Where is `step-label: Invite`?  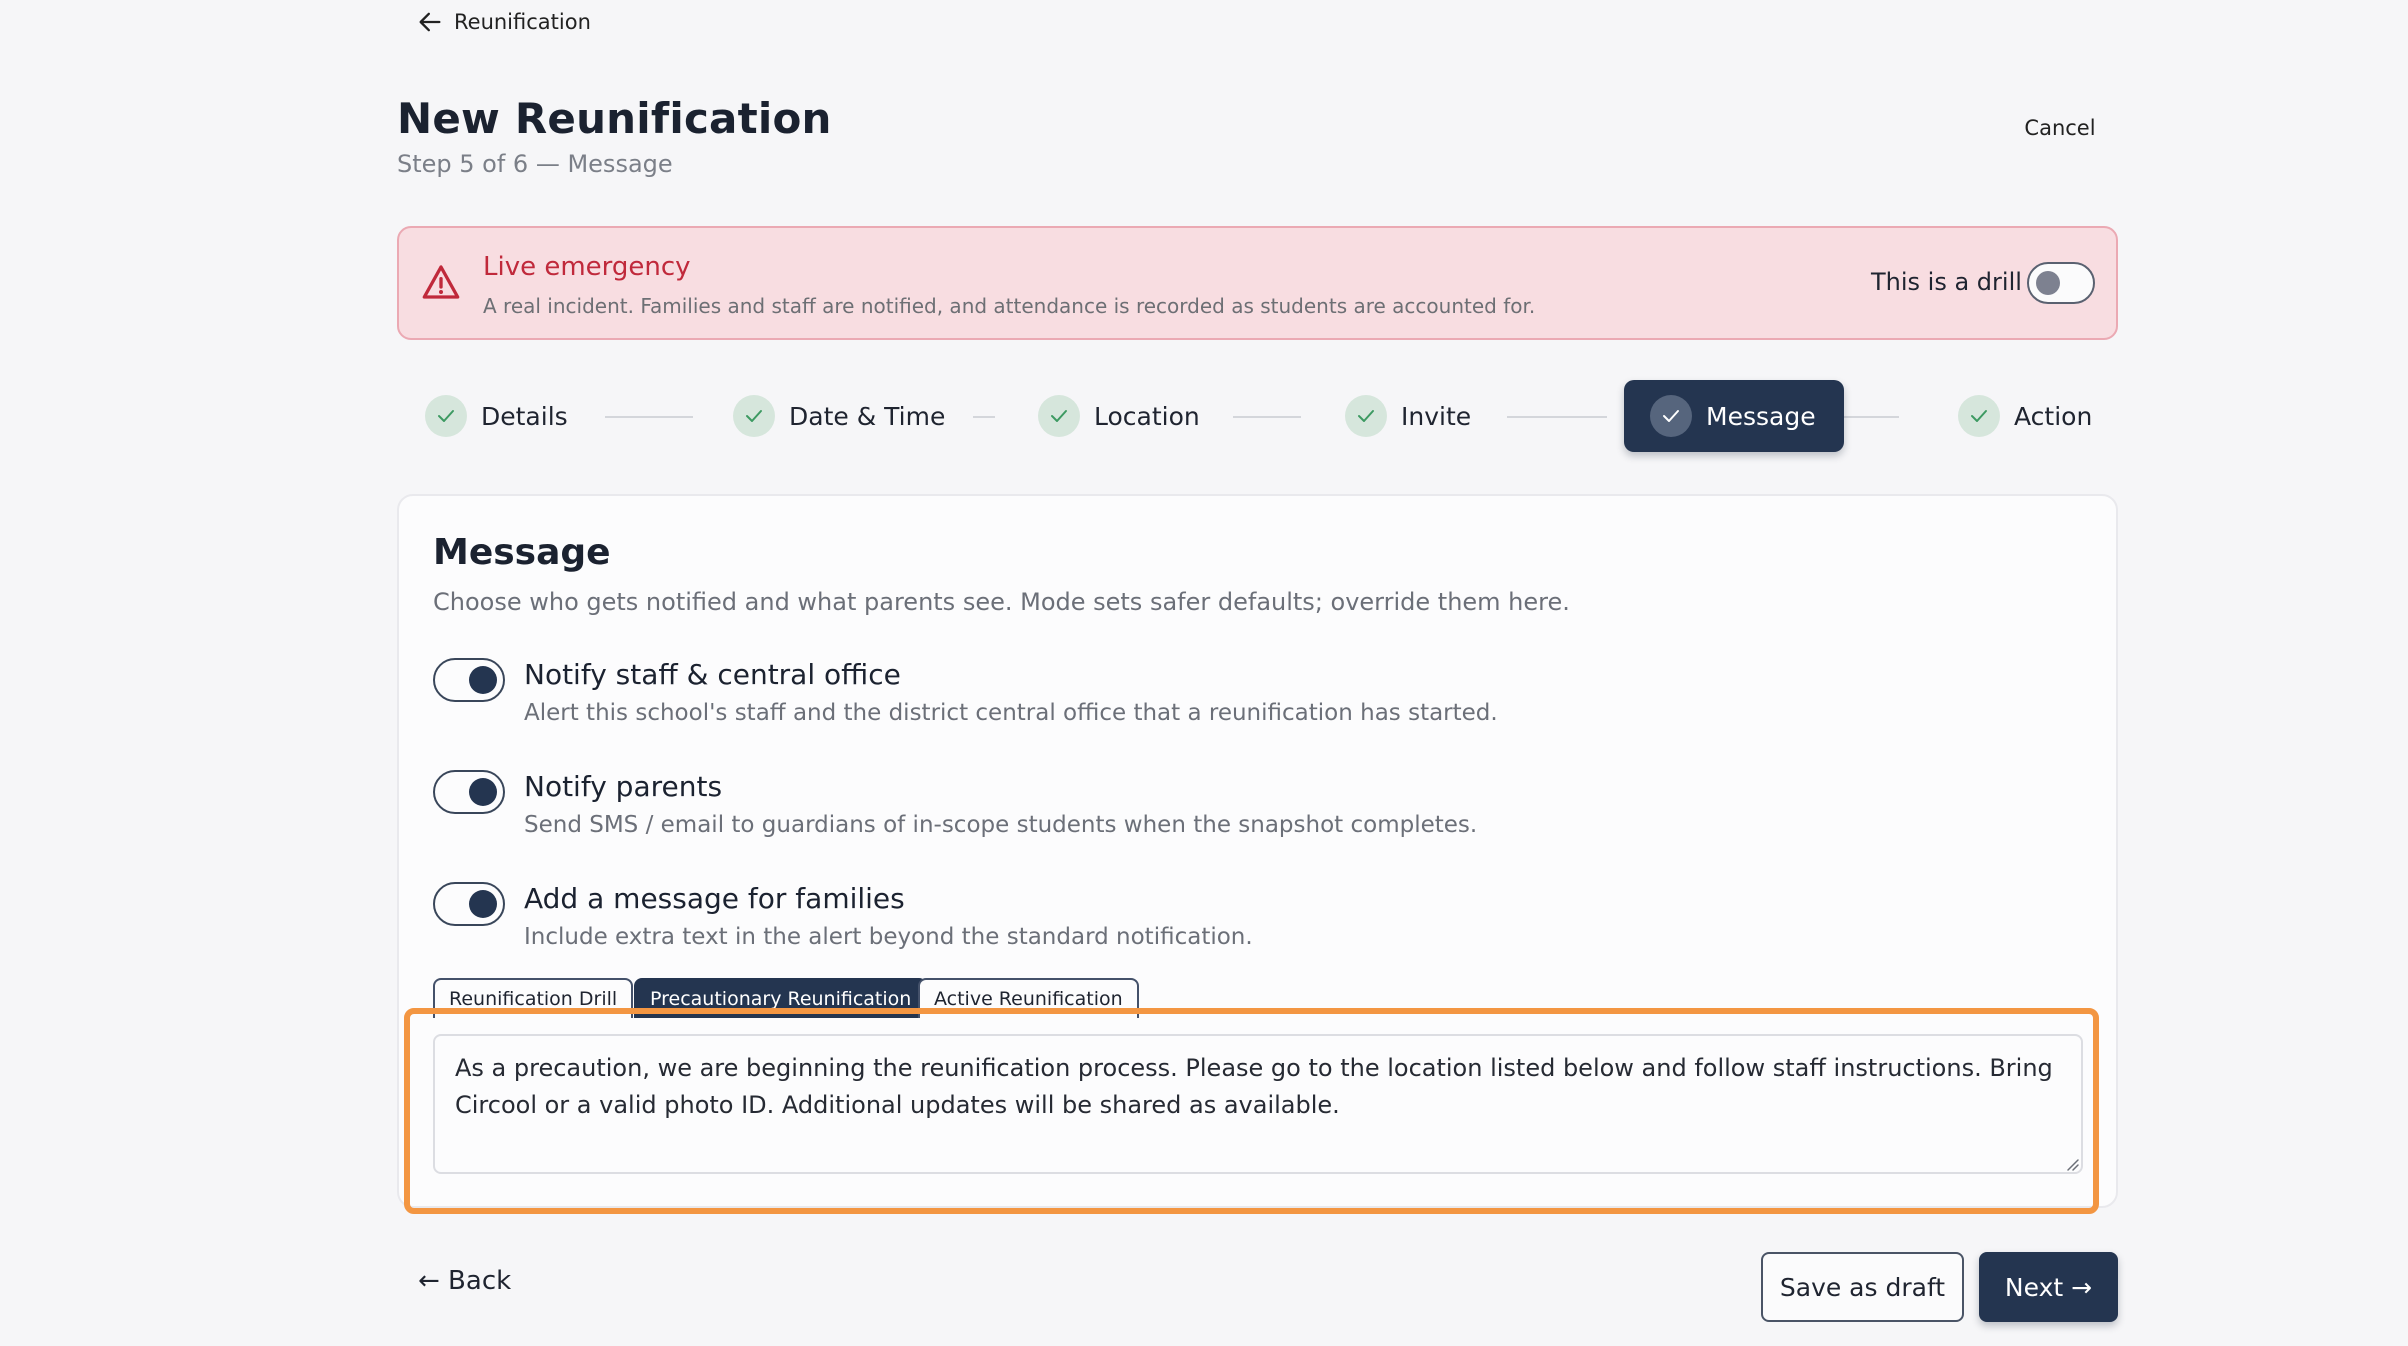
step-label: Invite is located at coordinates (1436, 416).